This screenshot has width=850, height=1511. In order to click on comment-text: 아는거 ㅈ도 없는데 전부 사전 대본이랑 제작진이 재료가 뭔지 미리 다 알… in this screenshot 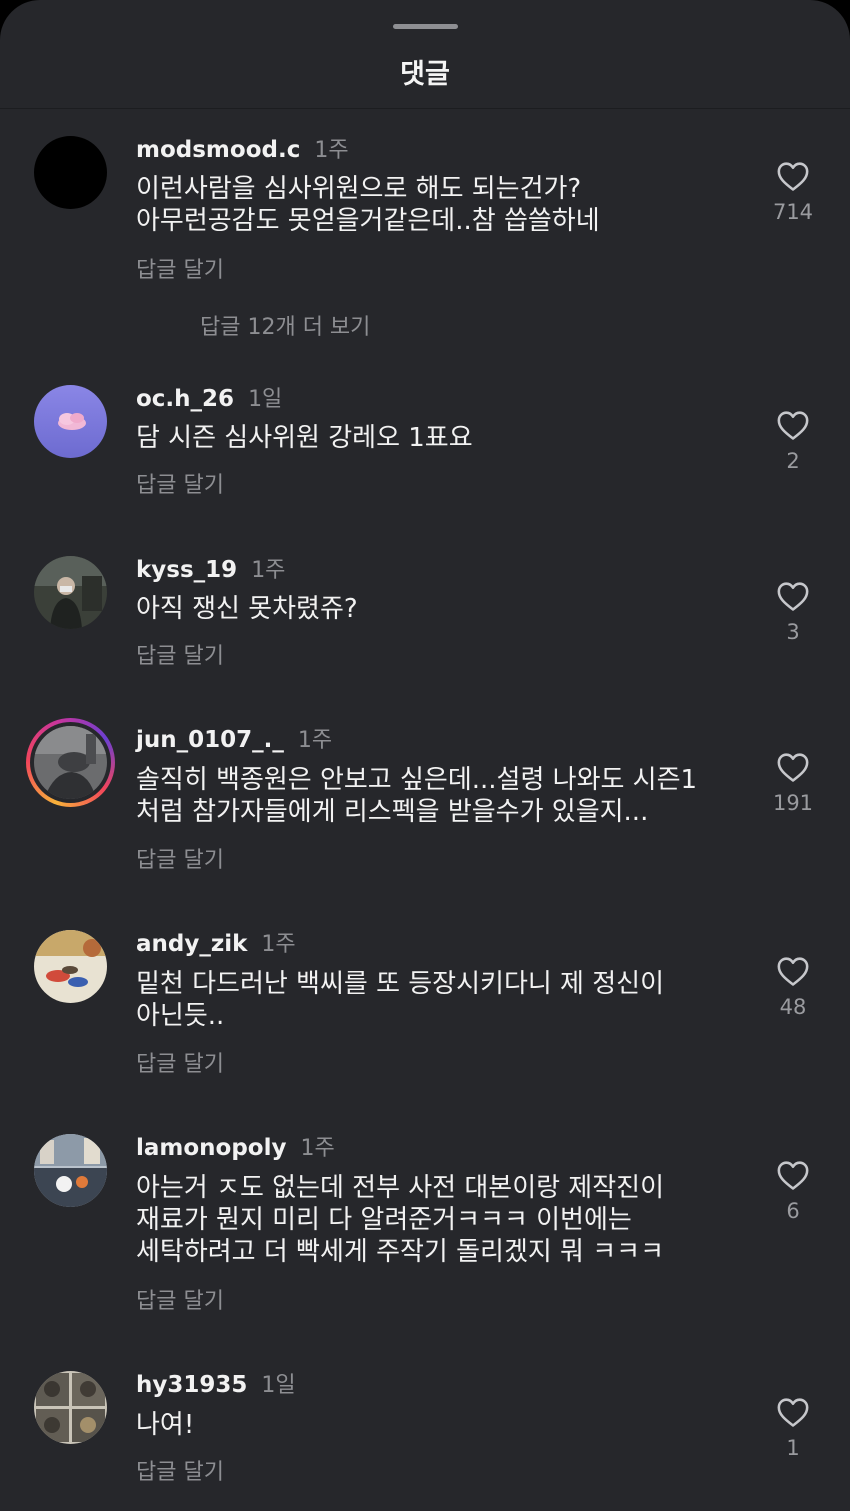, I will do `click(400, 1220)`.